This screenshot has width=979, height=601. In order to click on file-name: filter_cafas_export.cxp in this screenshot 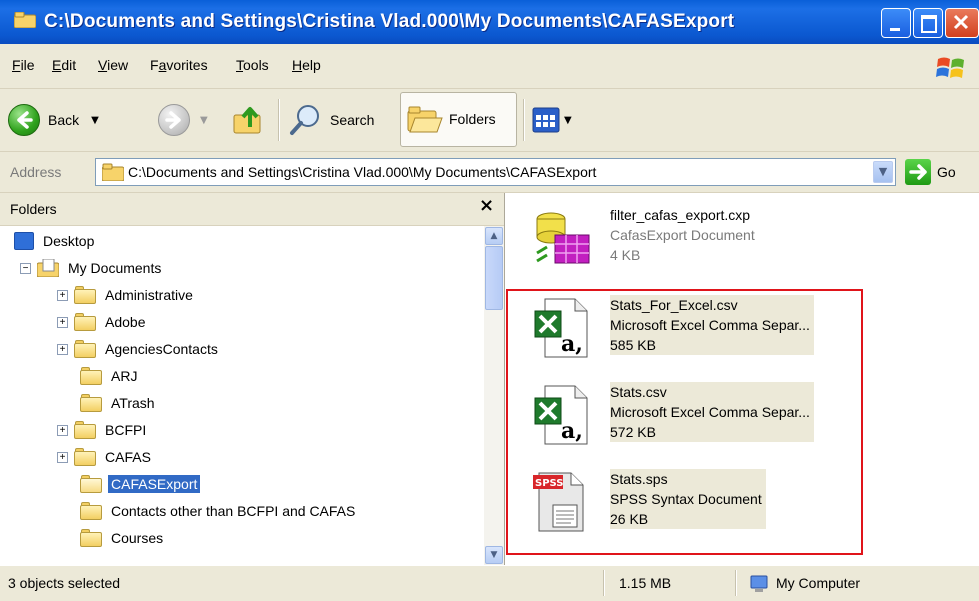, I will do `click(680, 215)`.